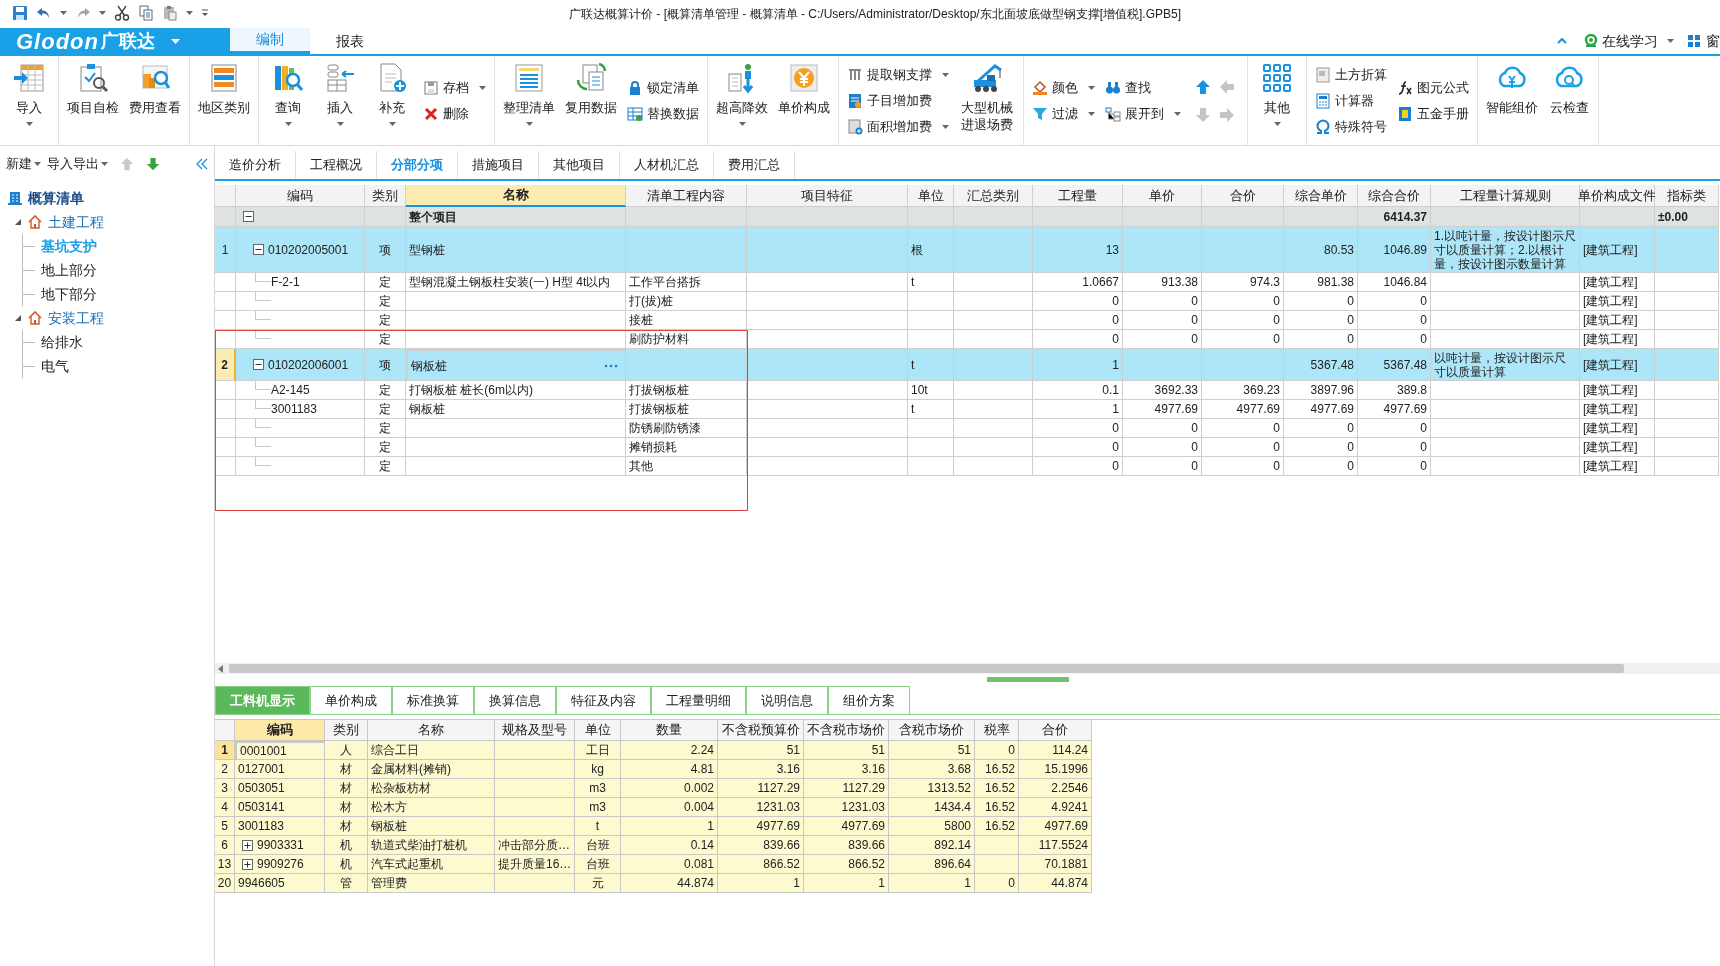 This screenshot has width=1720, height=966. I want to click on ribbon-button: 导入, so click(29, 100).